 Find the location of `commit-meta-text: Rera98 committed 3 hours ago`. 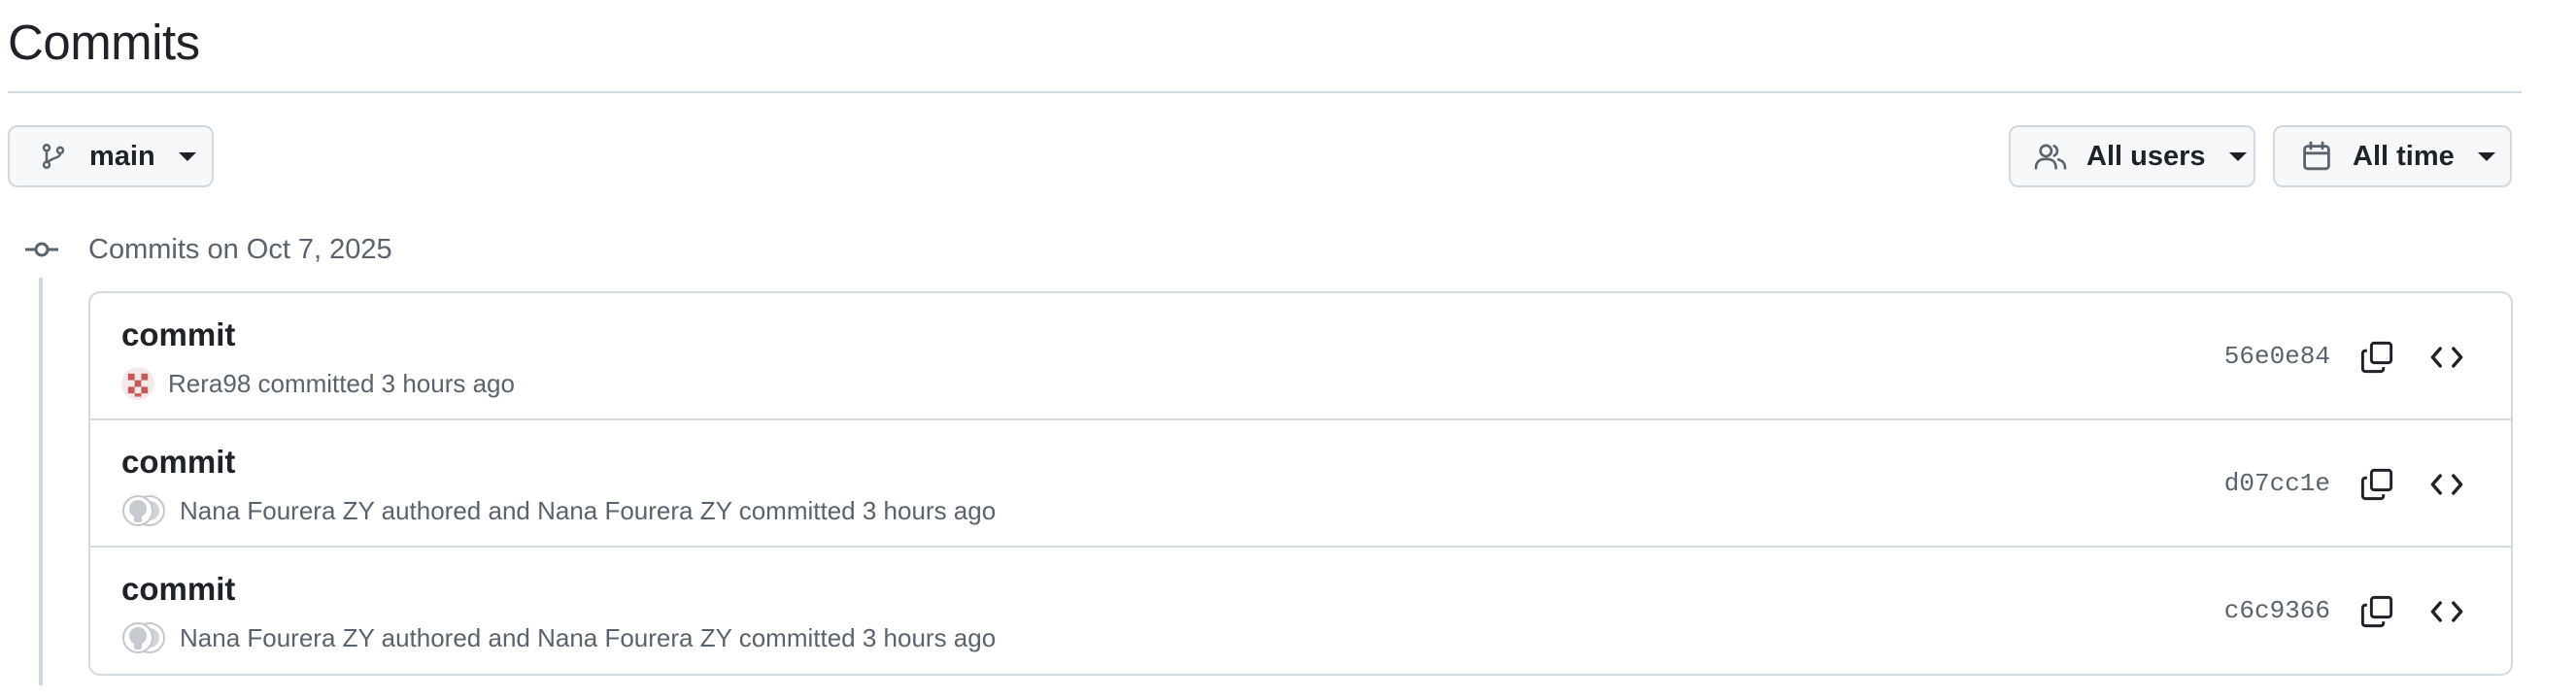

commit-meta-text: Rera98 committed 3 hours ago is located at coordinates (341, 383).